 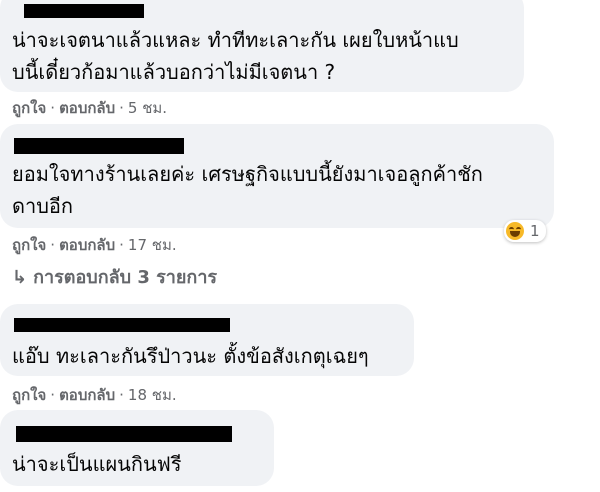 I want to click on comment-text-line: น่าจะเป็นแผนกินฟรี, so click(x=97, y=464).